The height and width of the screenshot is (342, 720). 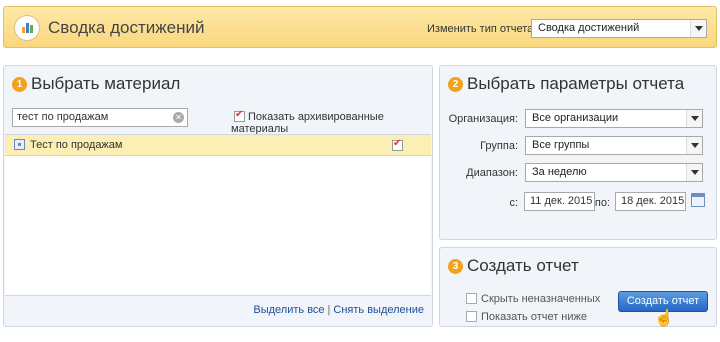 What do you see at coordinates (307, 123) in the screenshot?
I see `show-archived-label: Показать архивированные материалы` at bounding box center [307, 123].